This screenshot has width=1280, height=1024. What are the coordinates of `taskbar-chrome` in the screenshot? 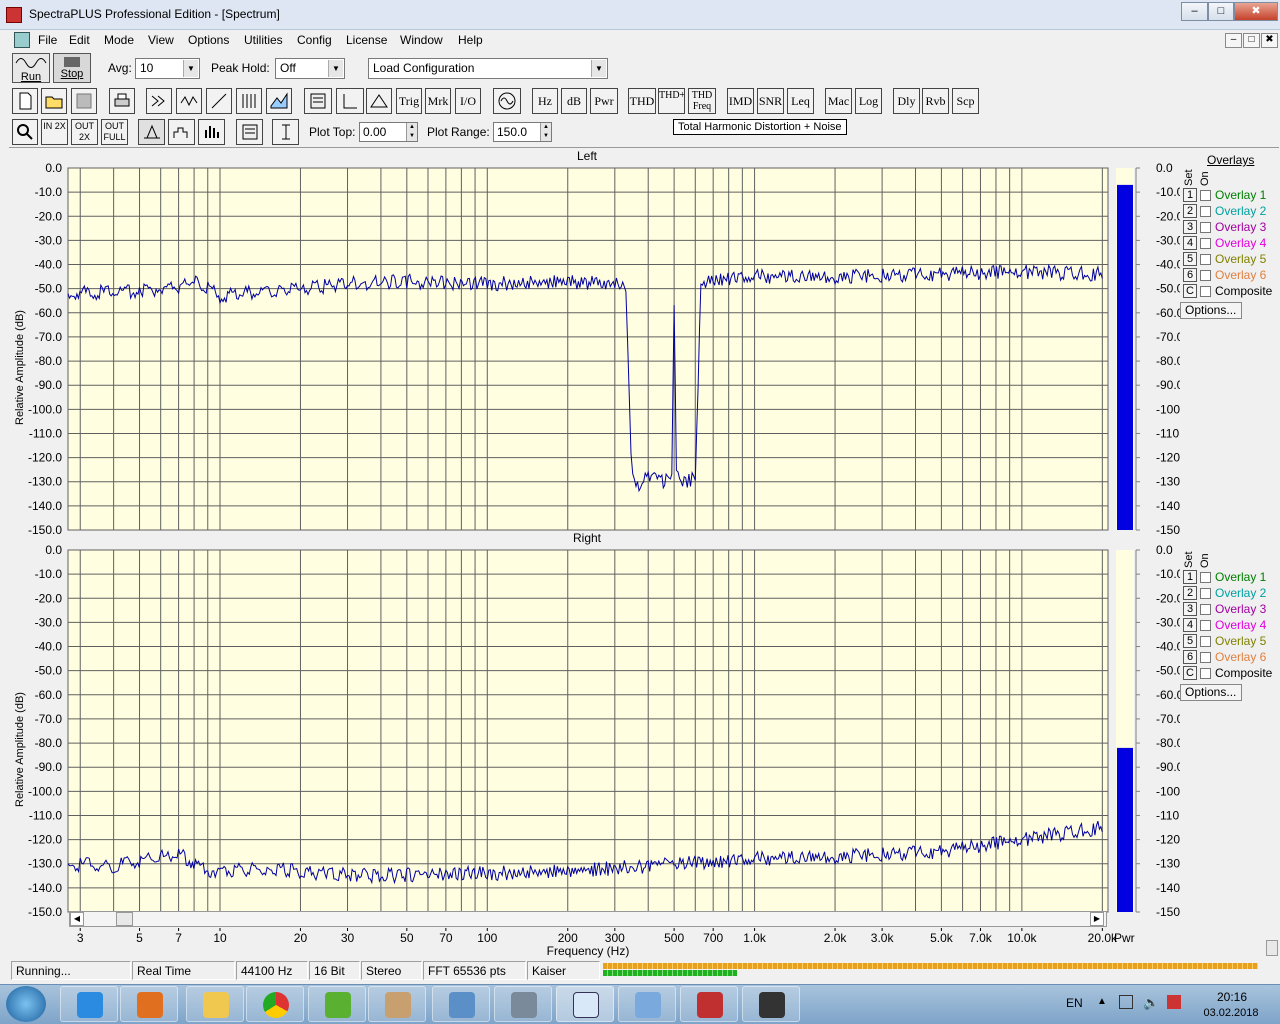 It's located at (275, 1004).